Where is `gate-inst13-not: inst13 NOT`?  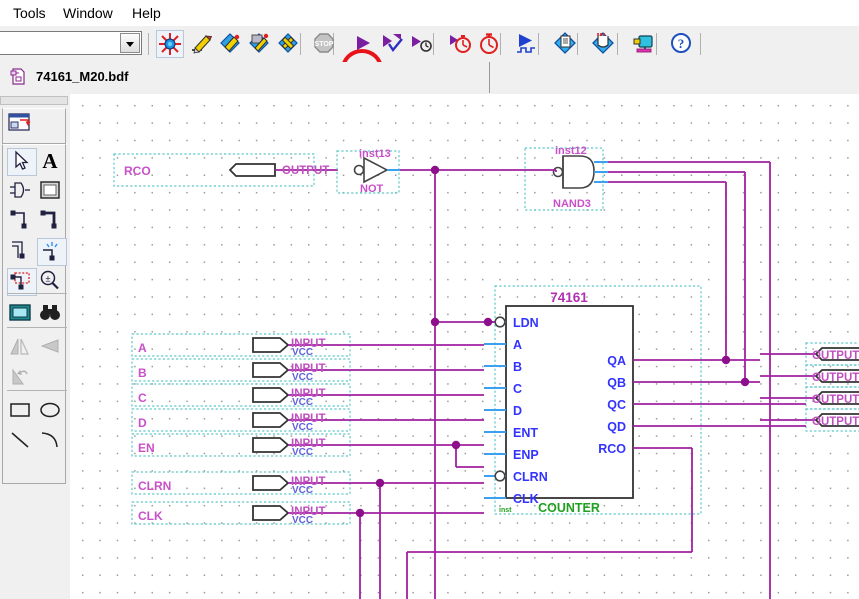
gate-inst13-not: inst13 NOT is located at coordinates (368, 171).